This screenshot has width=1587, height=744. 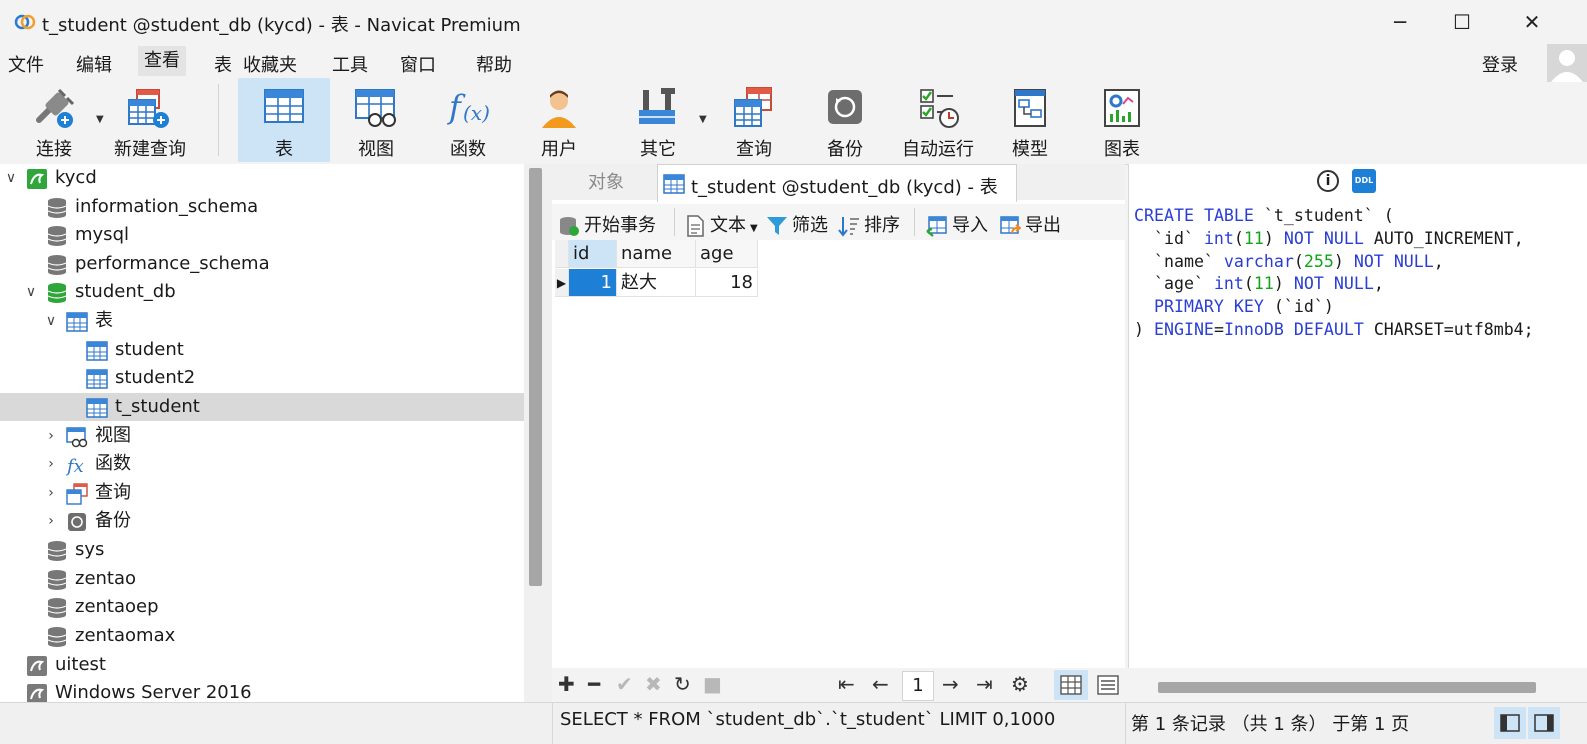 What do you see at coordinates (262, 521) in the screenshot?
I see `tree-folder-backups: › 备份` at bounding box center [262, 521].